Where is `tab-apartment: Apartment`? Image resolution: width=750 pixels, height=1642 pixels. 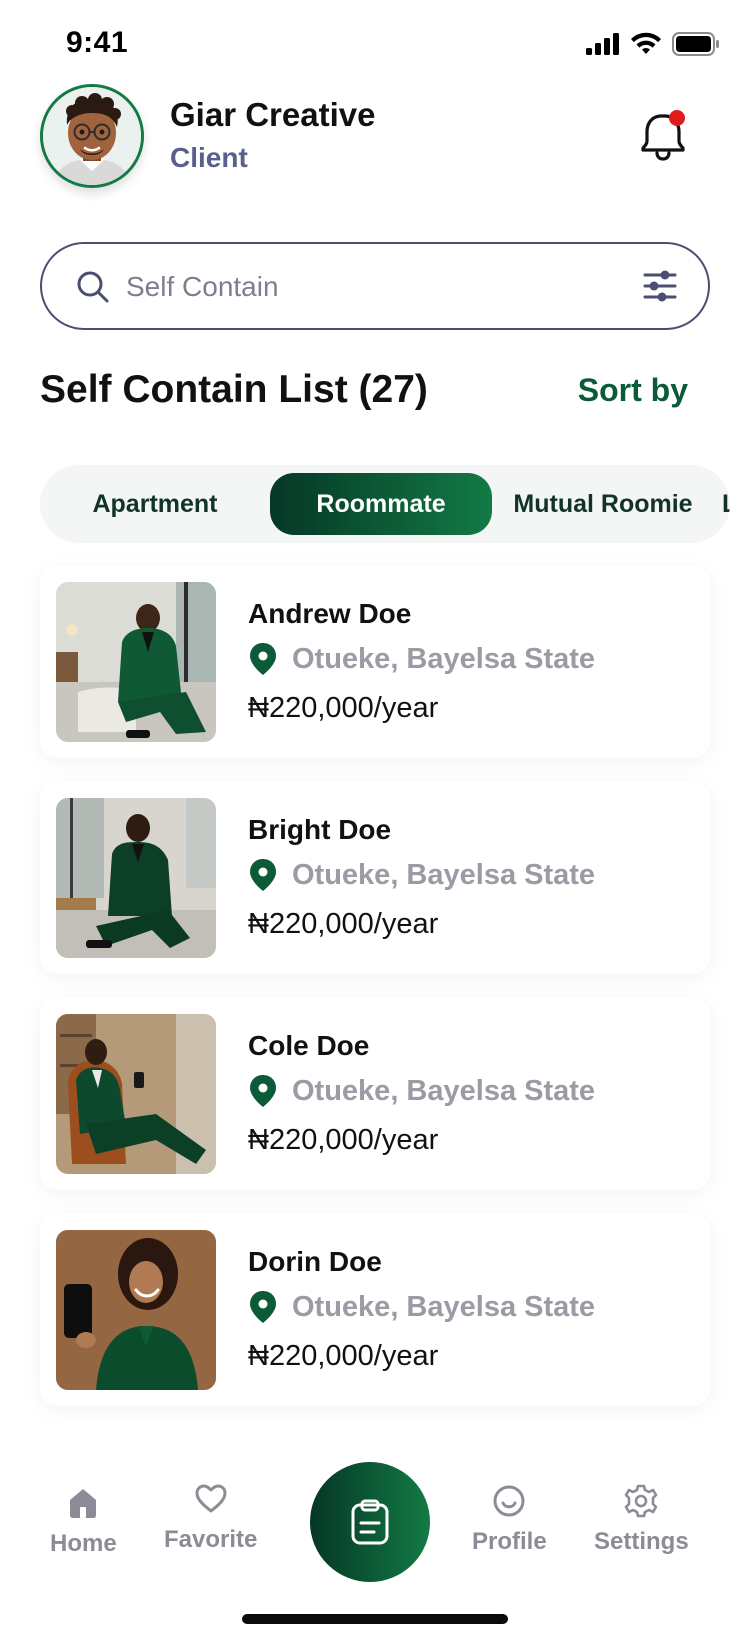 tab-apartment: Apartment is located at coordinates (155, 504).